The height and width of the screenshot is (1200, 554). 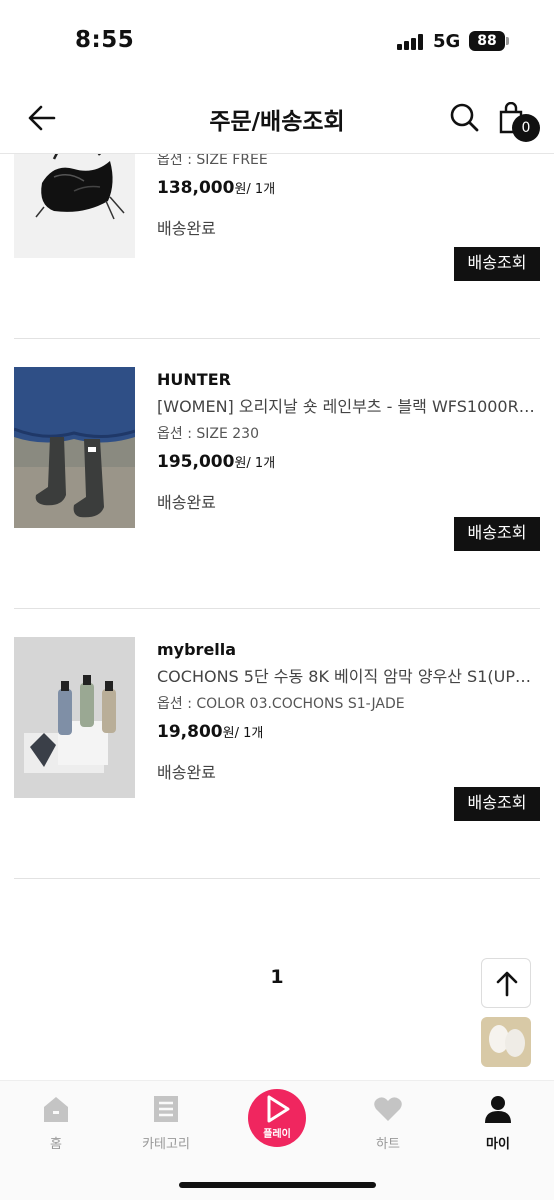 I want to click on order-brand: mybrella, so click(x=197, y=649).